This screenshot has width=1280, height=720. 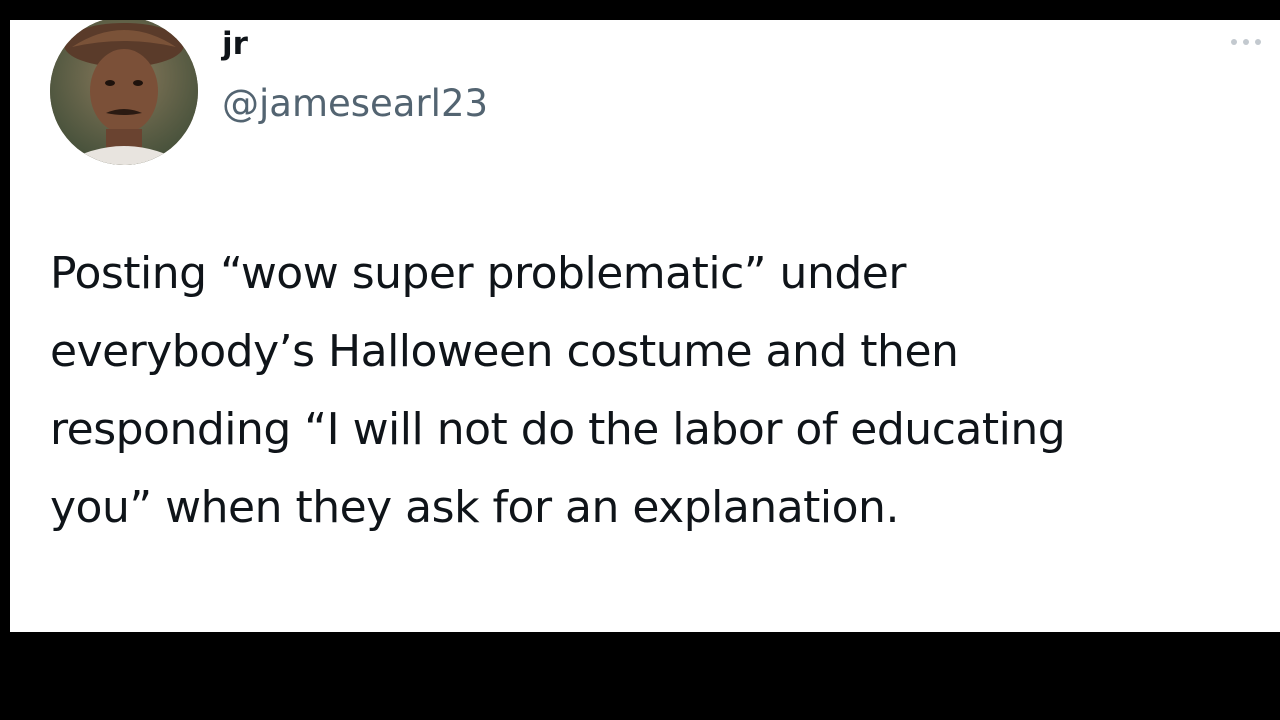 I want to click on more-dots-icon, so click(x=1246, y=42).